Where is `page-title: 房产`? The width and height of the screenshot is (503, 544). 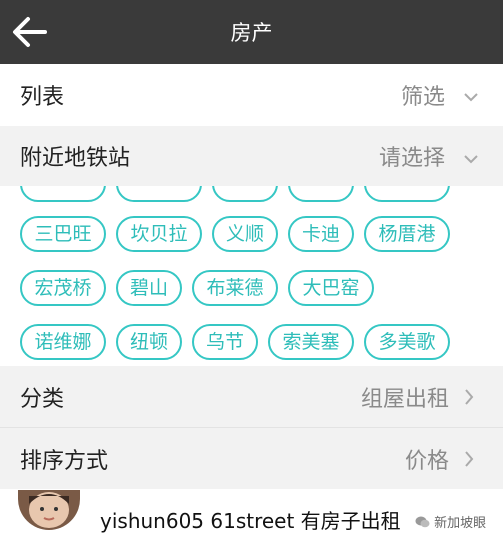 page-title: 房产 is located at coordinates (251, 33).